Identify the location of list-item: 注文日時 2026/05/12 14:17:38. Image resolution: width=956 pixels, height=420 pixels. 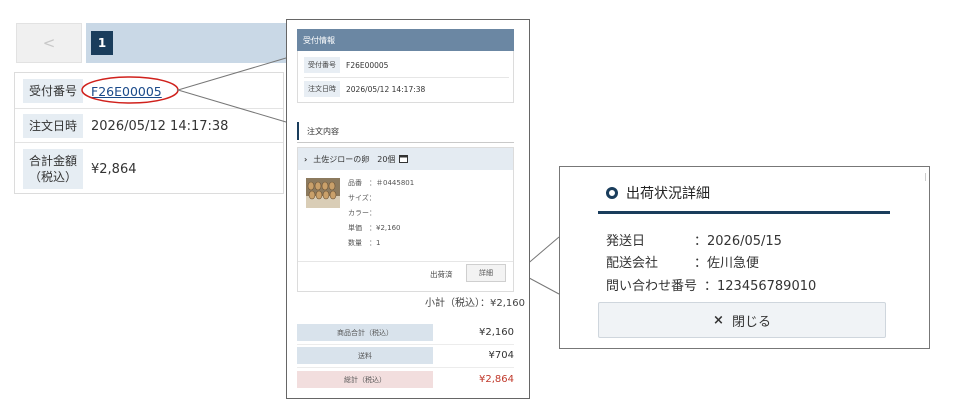
(406, 89).